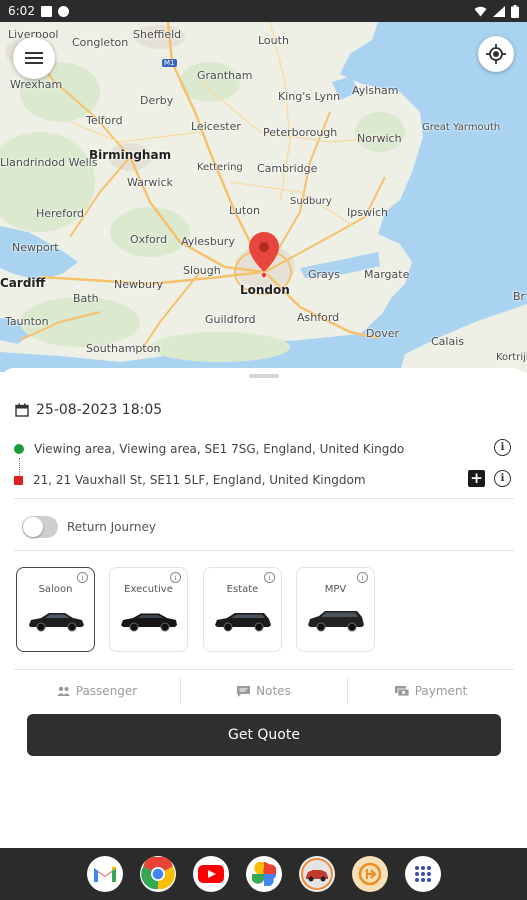 The image size is (527, 900). What do you see at coordinates (511, 357) in the screenshot?
I see `map-label: Kortrijk` at bounding box center [511, 357].